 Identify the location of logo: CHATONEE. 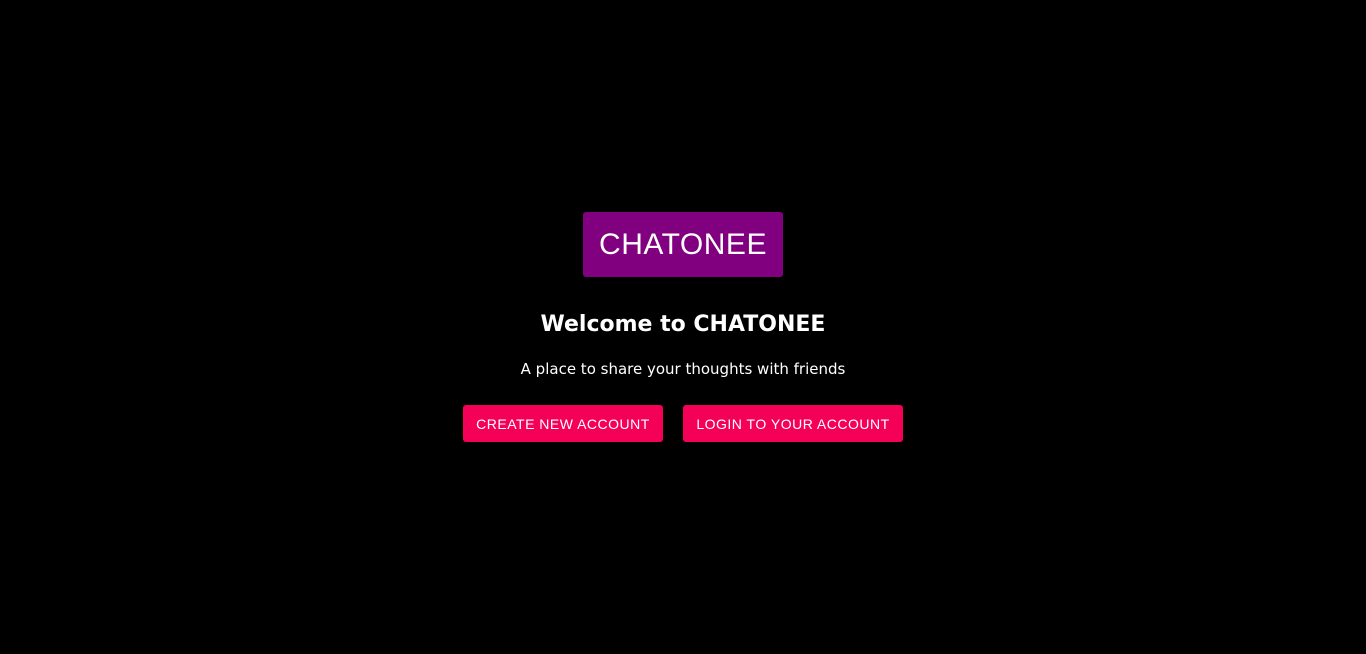
(683, 244).